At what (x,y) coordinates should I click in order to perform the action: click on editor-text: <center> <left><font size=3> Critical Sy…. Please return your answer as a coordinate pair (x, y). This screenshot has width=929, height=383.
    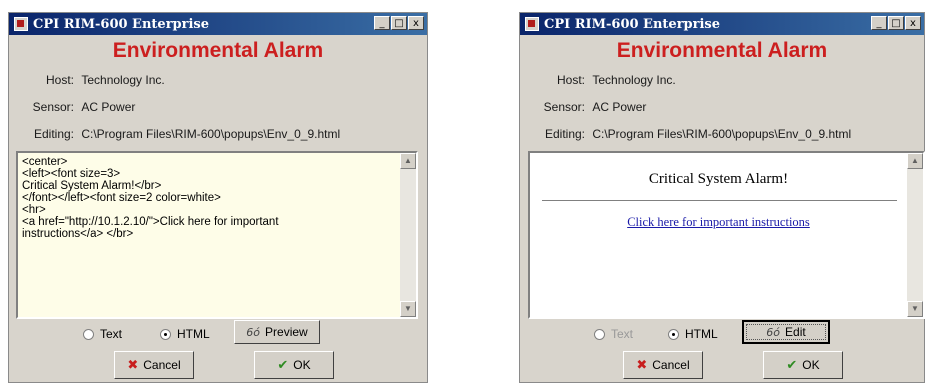
    Looking at the image, I should click on (217, 198).